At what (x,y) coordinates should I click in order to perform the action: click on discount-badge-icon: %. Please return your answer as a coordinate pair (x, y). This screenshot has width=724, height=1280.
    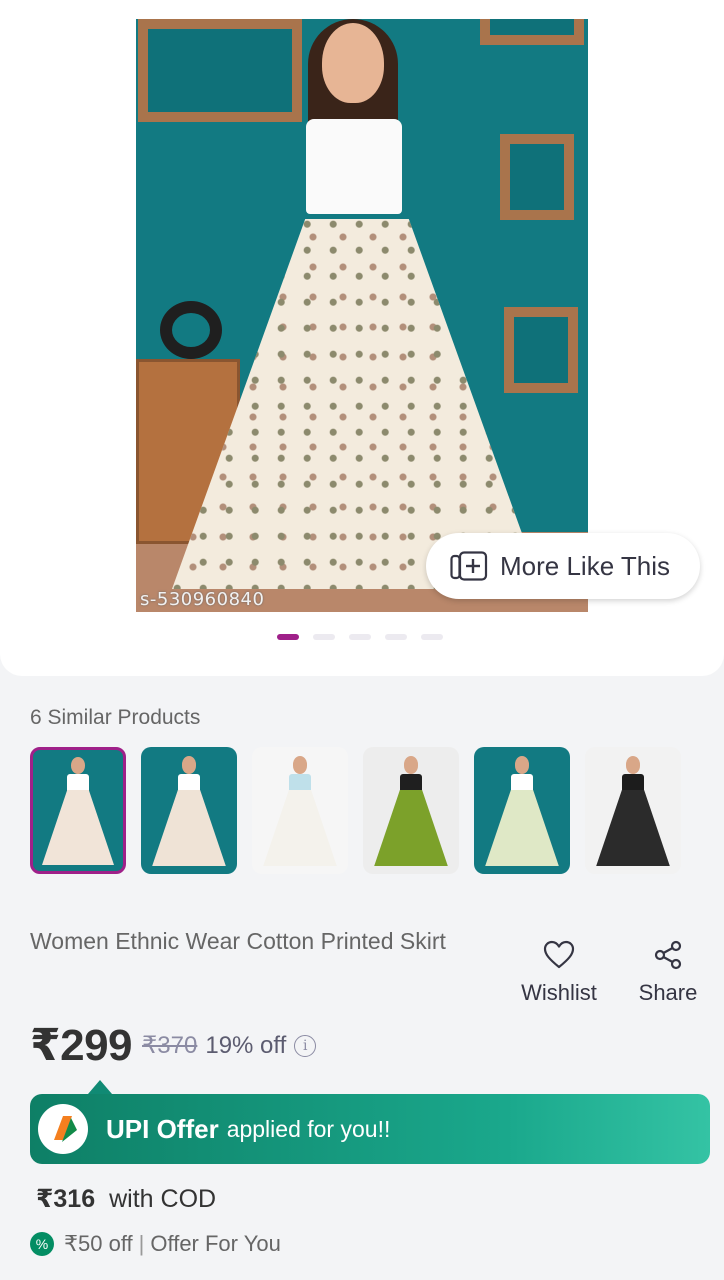
    Looking at the image, I should click on (42, 1244).